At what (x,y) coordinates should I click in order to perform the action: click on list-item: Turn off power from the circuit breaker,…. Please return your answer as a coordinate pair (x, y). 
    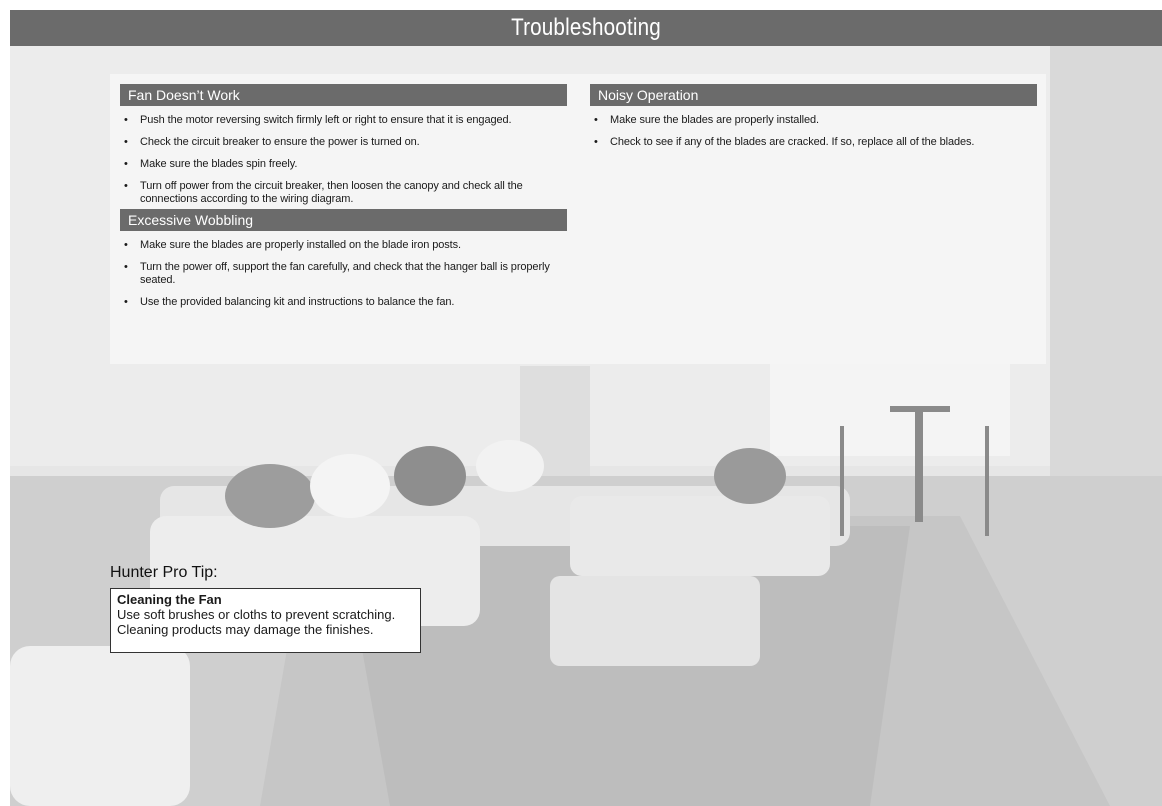
    Looking at the image, I should click on (343, 193).